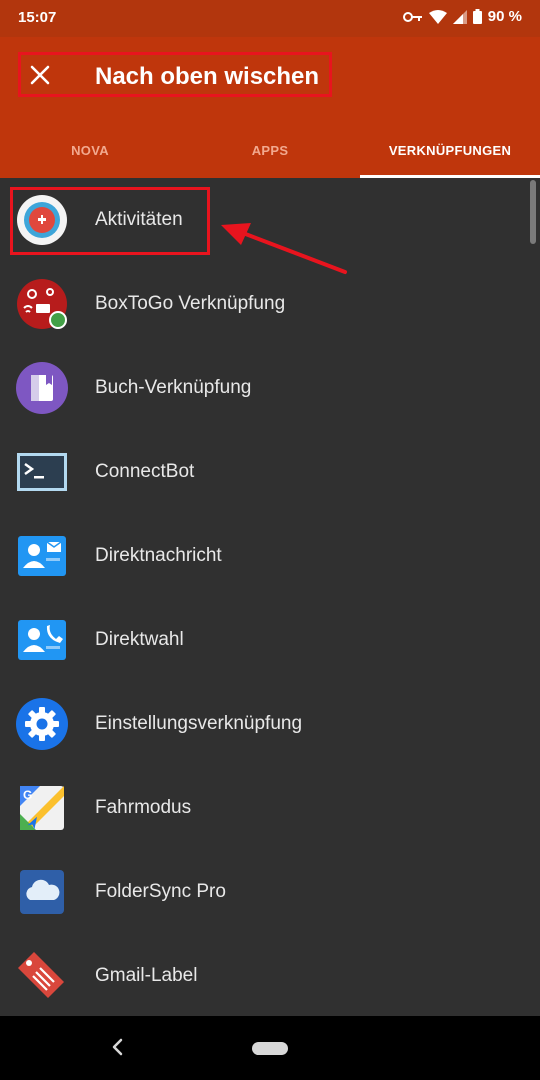 The image size is (540, 1080). What do you see at coordinates (284, 248) in the screenshot?
I see `annotation-arrow-icon` at bounding box center [284, 248].